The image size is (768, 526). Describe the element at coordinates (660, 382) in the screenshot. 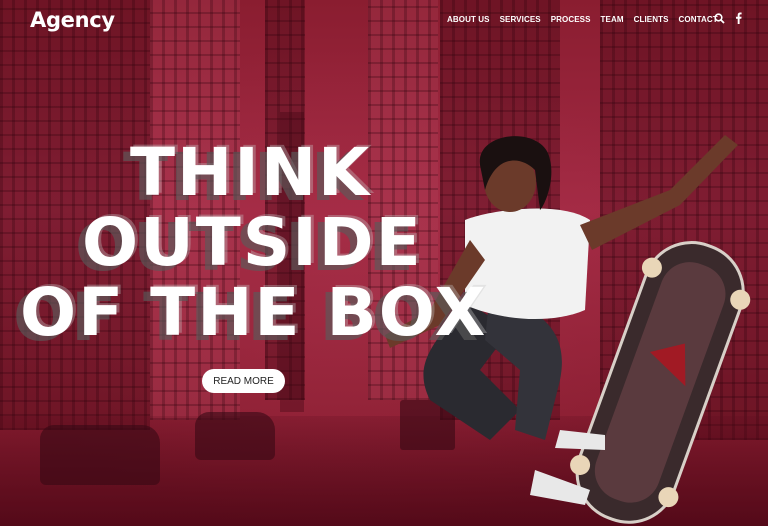

I see `skateboard` at that location.